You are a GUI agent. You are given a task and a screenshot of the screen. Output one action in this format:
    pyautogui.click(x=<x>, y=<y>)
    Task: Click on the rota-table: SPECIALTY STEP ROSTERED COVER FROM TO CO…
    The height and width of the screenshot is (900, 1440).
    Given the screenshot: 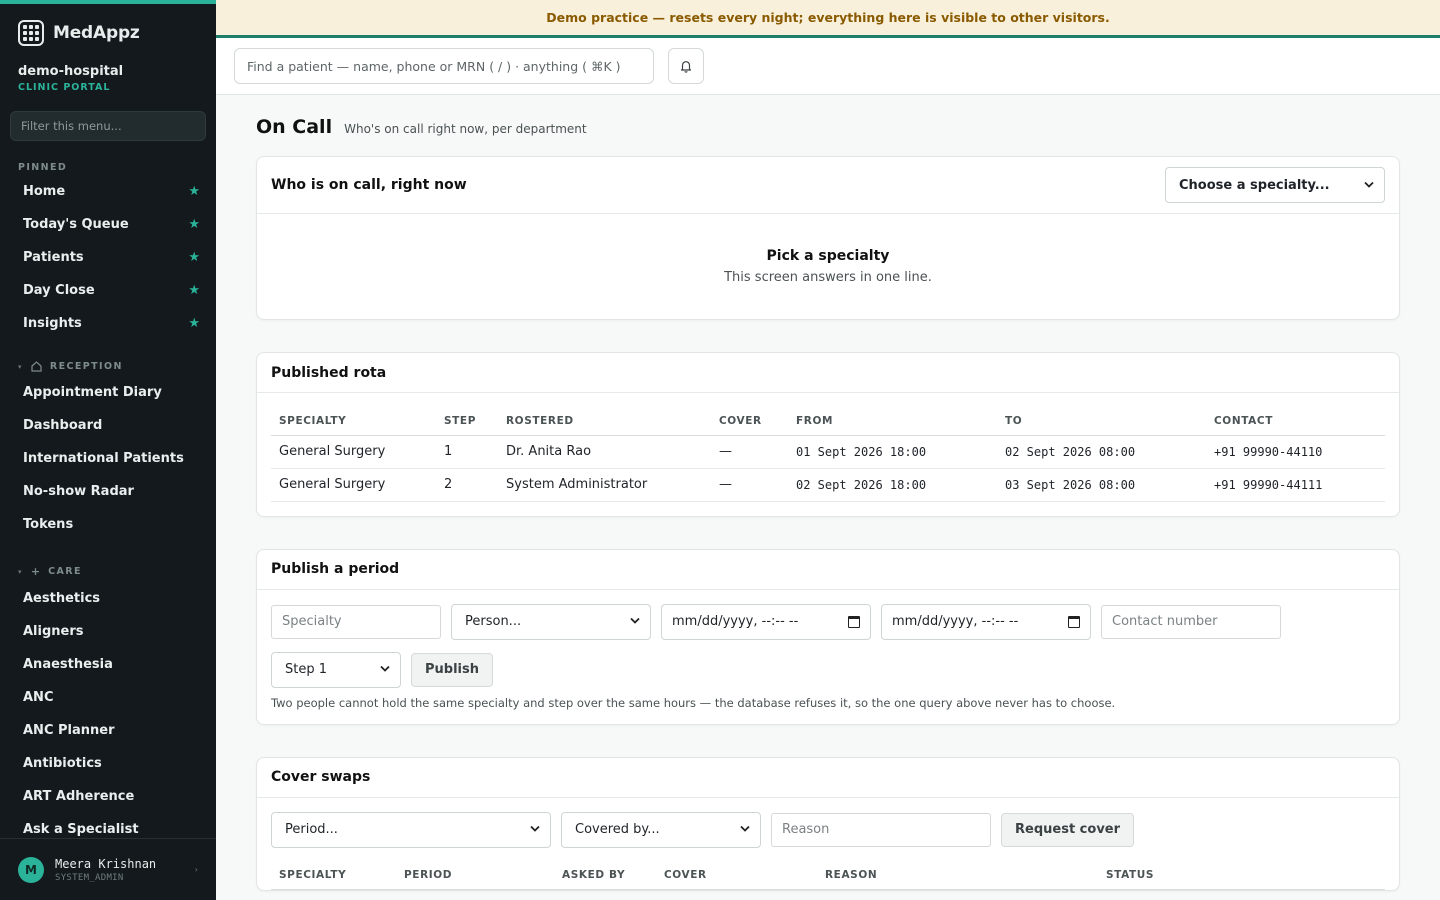 What is the action you would take?
    pyautogui.click(x=828, y=454)
    